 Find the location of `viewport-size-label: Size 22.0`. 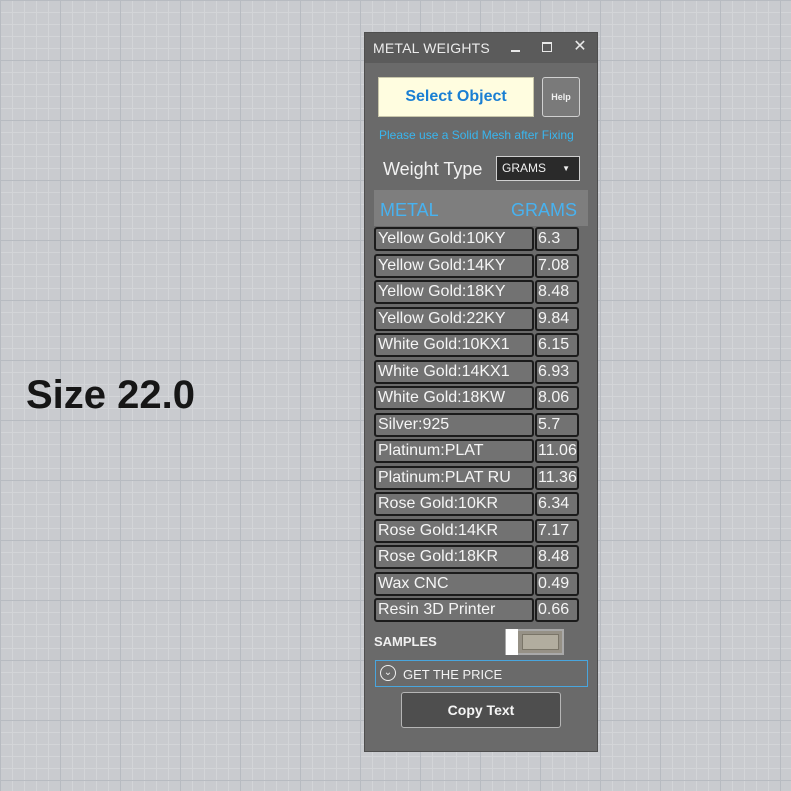

viewport-size-label: Size 22.0 is located at coordinates (111, 395).